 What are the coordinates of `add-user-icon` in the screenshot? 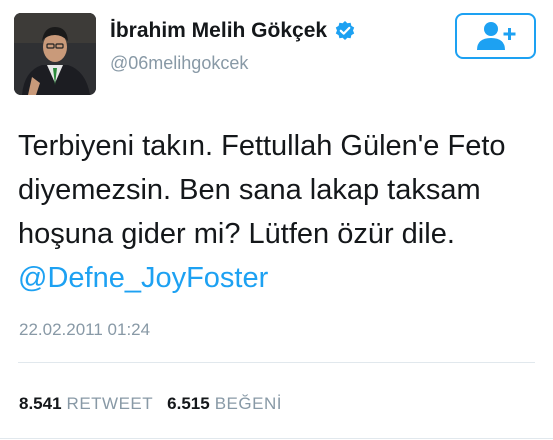 It's located at (495, 36).